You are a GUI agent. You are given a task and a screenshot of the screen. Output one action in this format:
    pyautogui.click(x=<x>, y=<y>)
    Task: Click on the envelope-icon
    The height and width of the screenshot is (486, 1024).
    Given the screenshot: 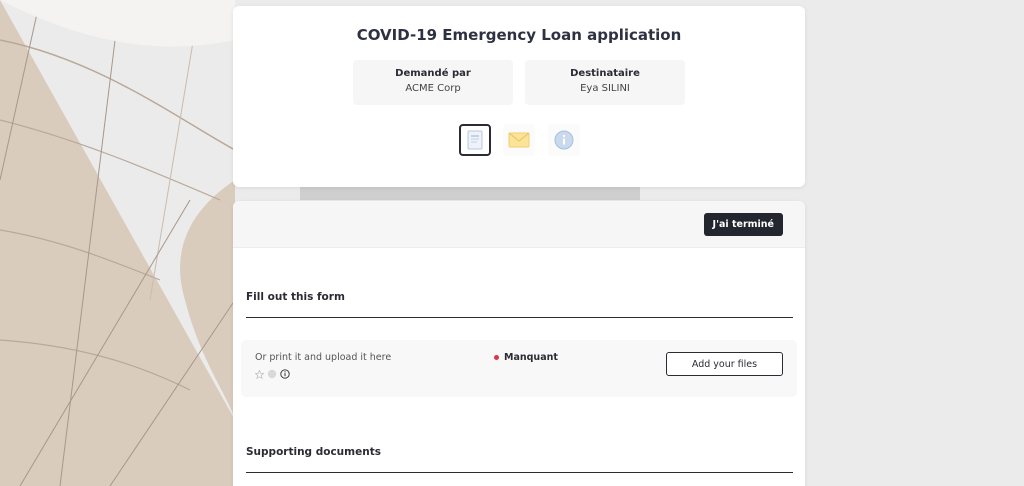 What is the action you would take?
    pyautogui.click(x=519, y=140)
    